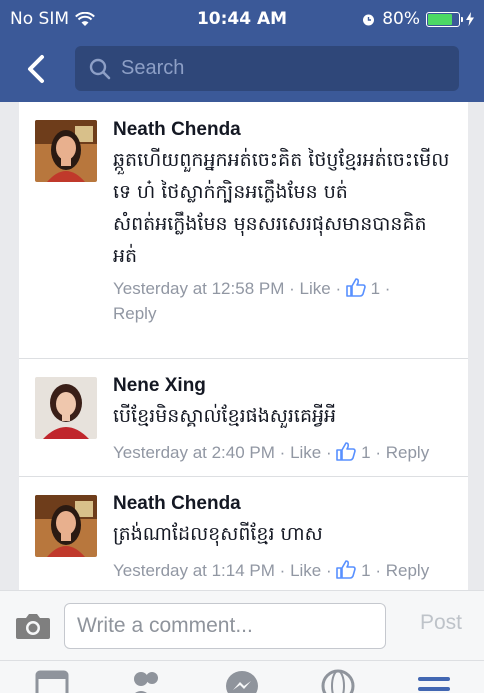  Describe the element at coordinates (225, 626) in the screenshot. I see `comment-input` at that location.